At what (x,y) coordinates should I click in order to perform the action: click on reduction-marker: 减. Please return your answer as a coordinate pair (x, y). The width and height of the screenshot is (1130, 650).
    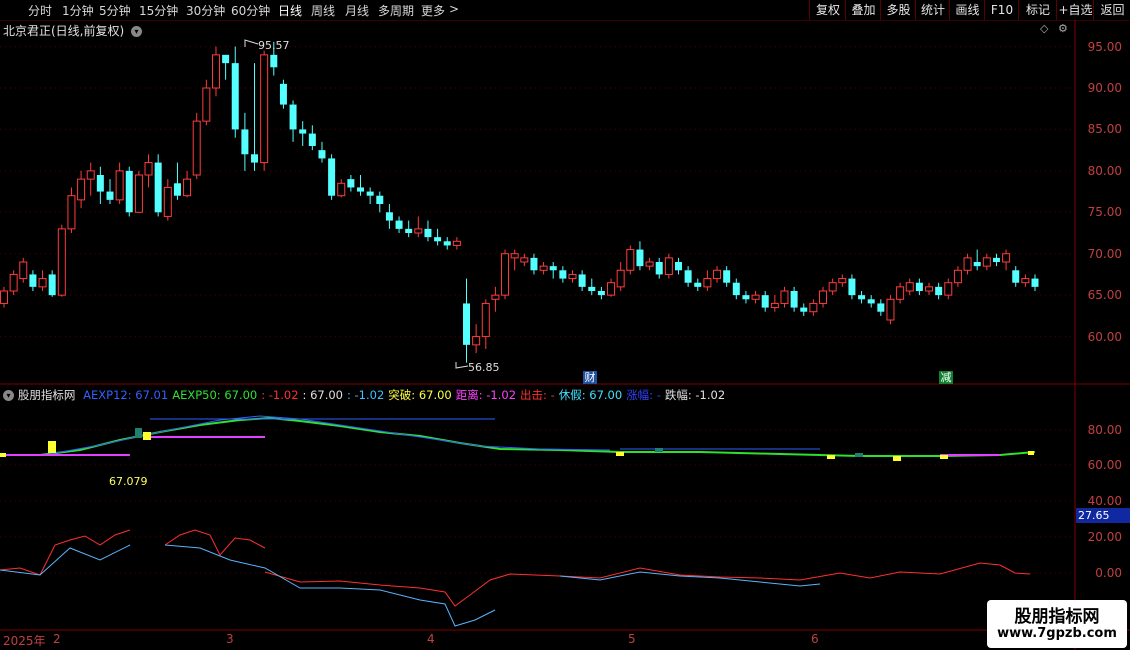
    Looking at the image, I should click on (946, 377).